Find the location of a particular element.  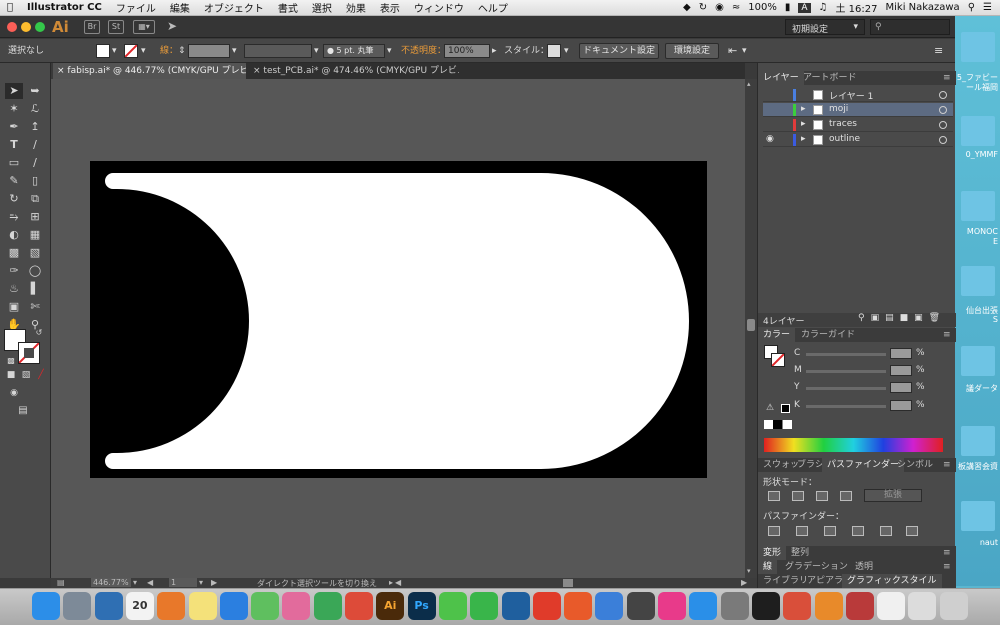

out-of-gamut-icon: ⚠ is located at coordinates (770, 408).